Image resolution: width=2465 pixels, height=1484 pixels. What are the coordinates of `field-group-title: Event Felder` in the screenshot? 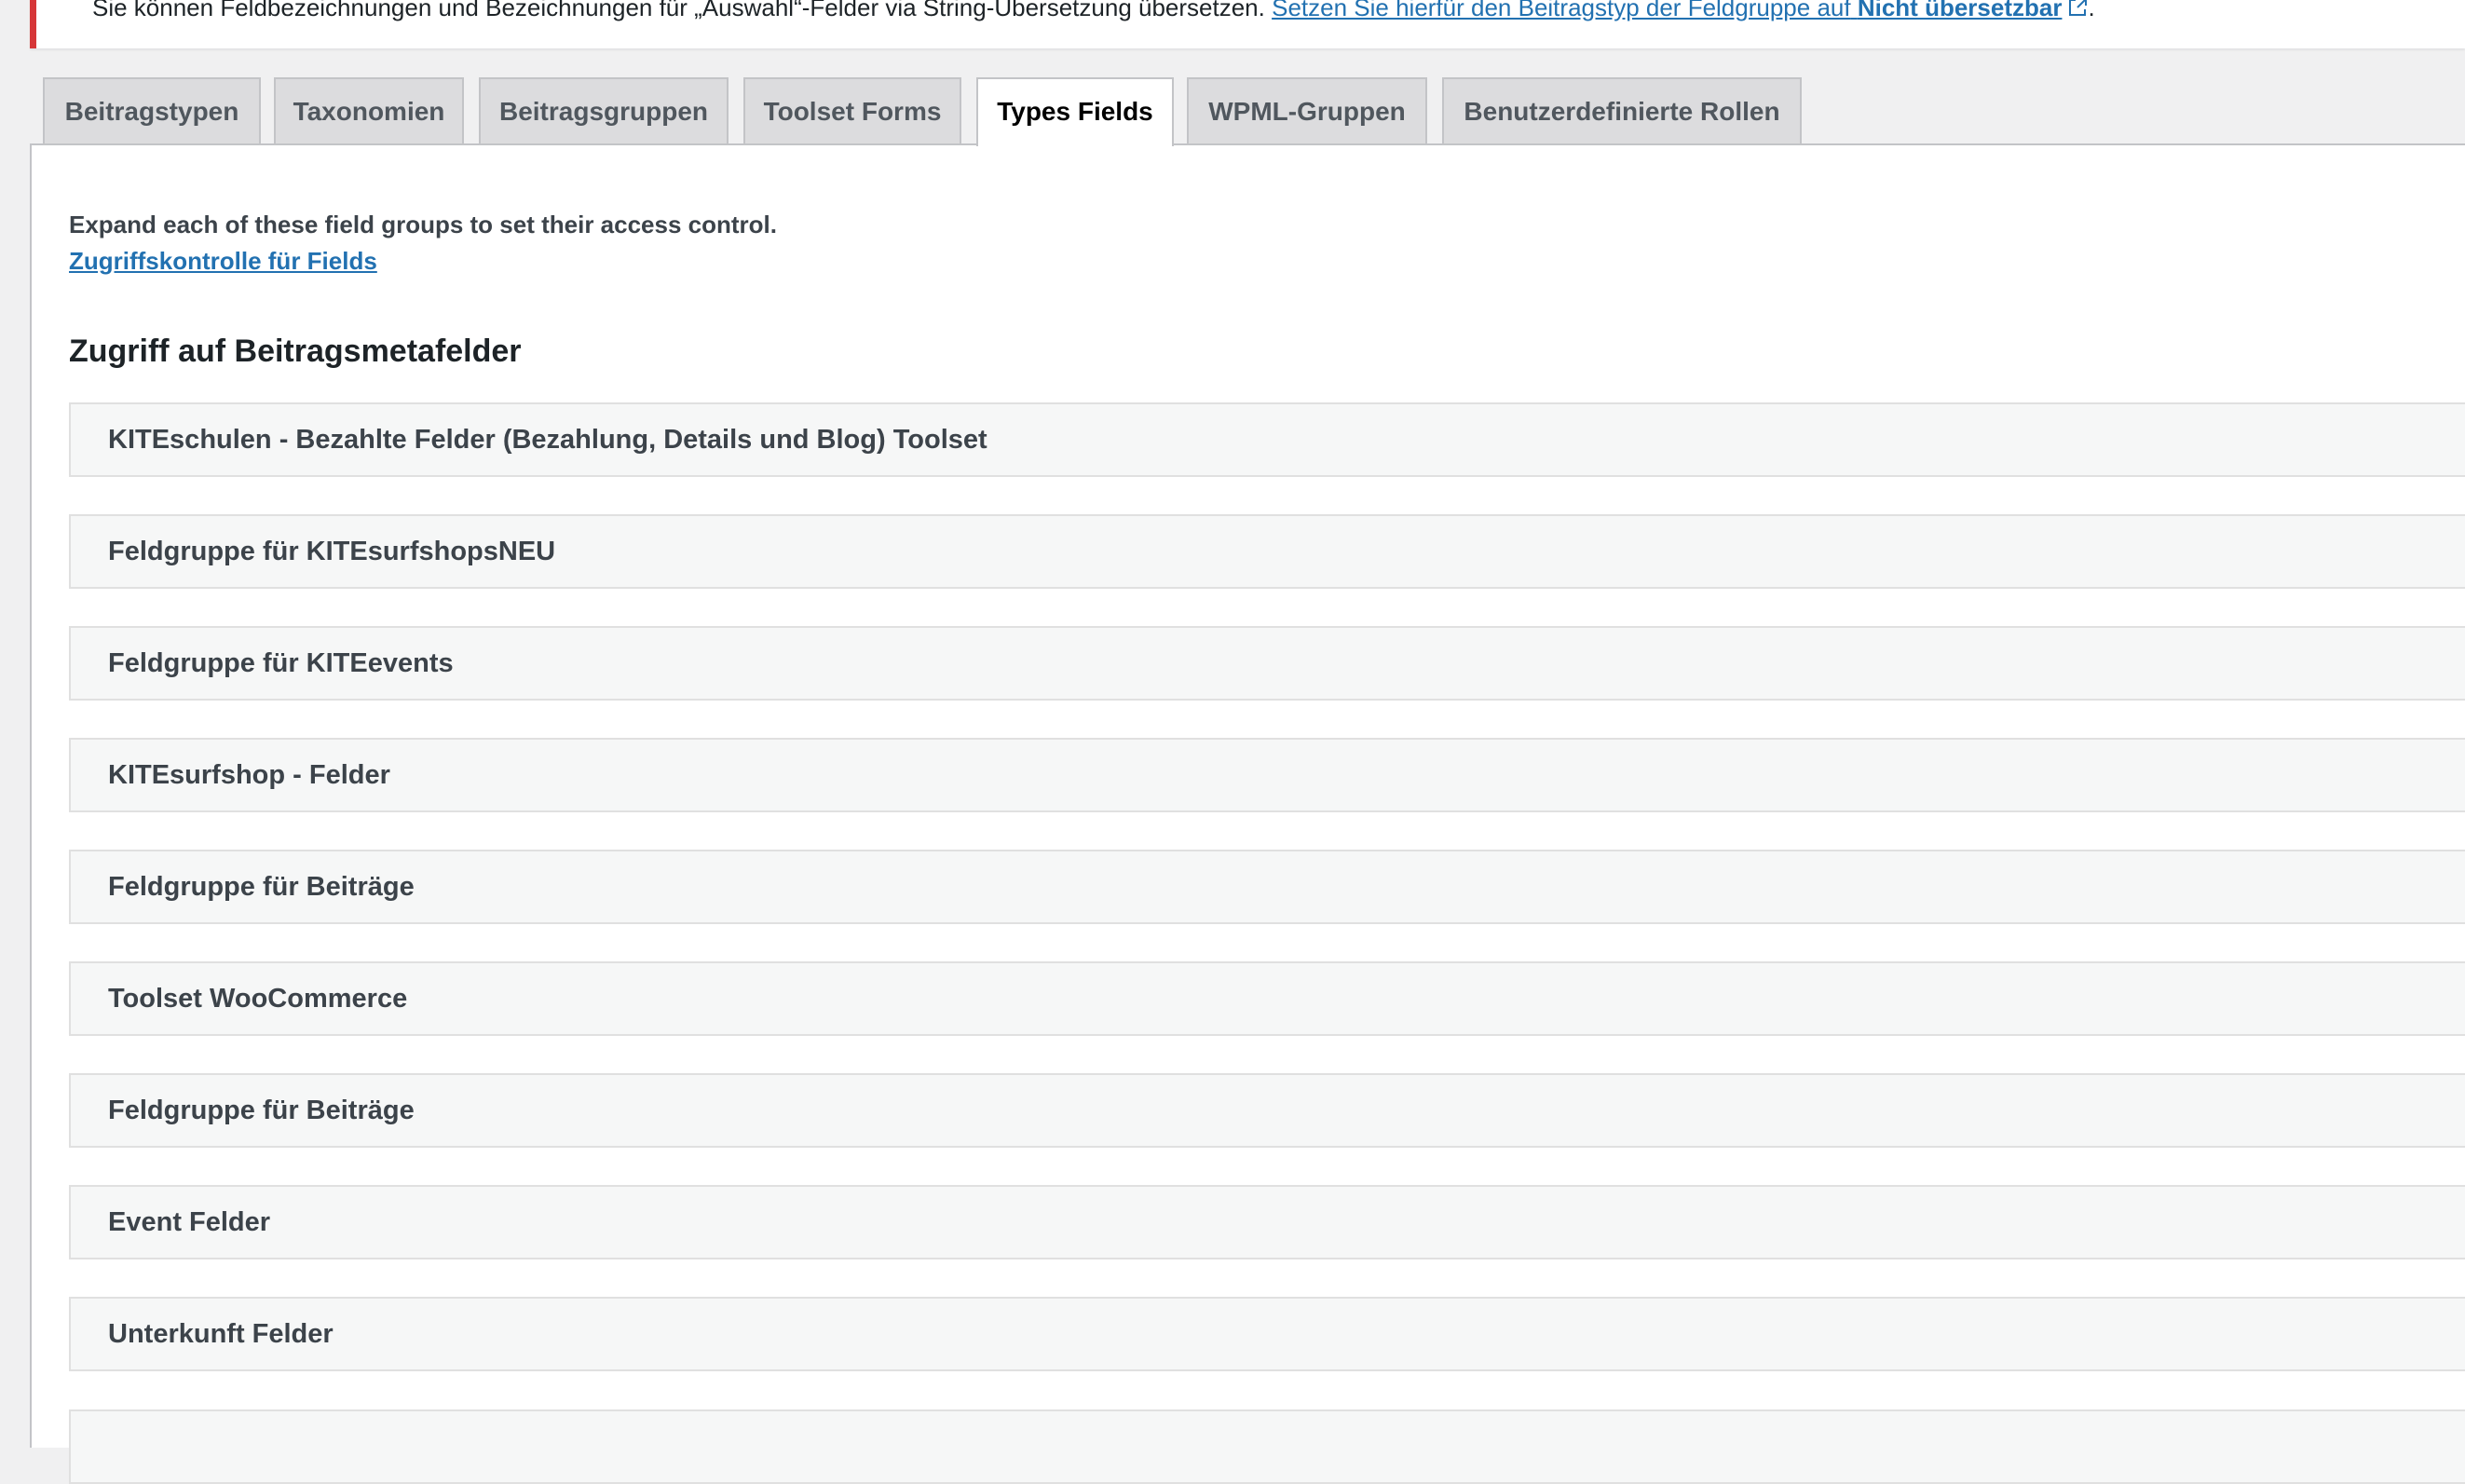 It's located at (190, 1222).